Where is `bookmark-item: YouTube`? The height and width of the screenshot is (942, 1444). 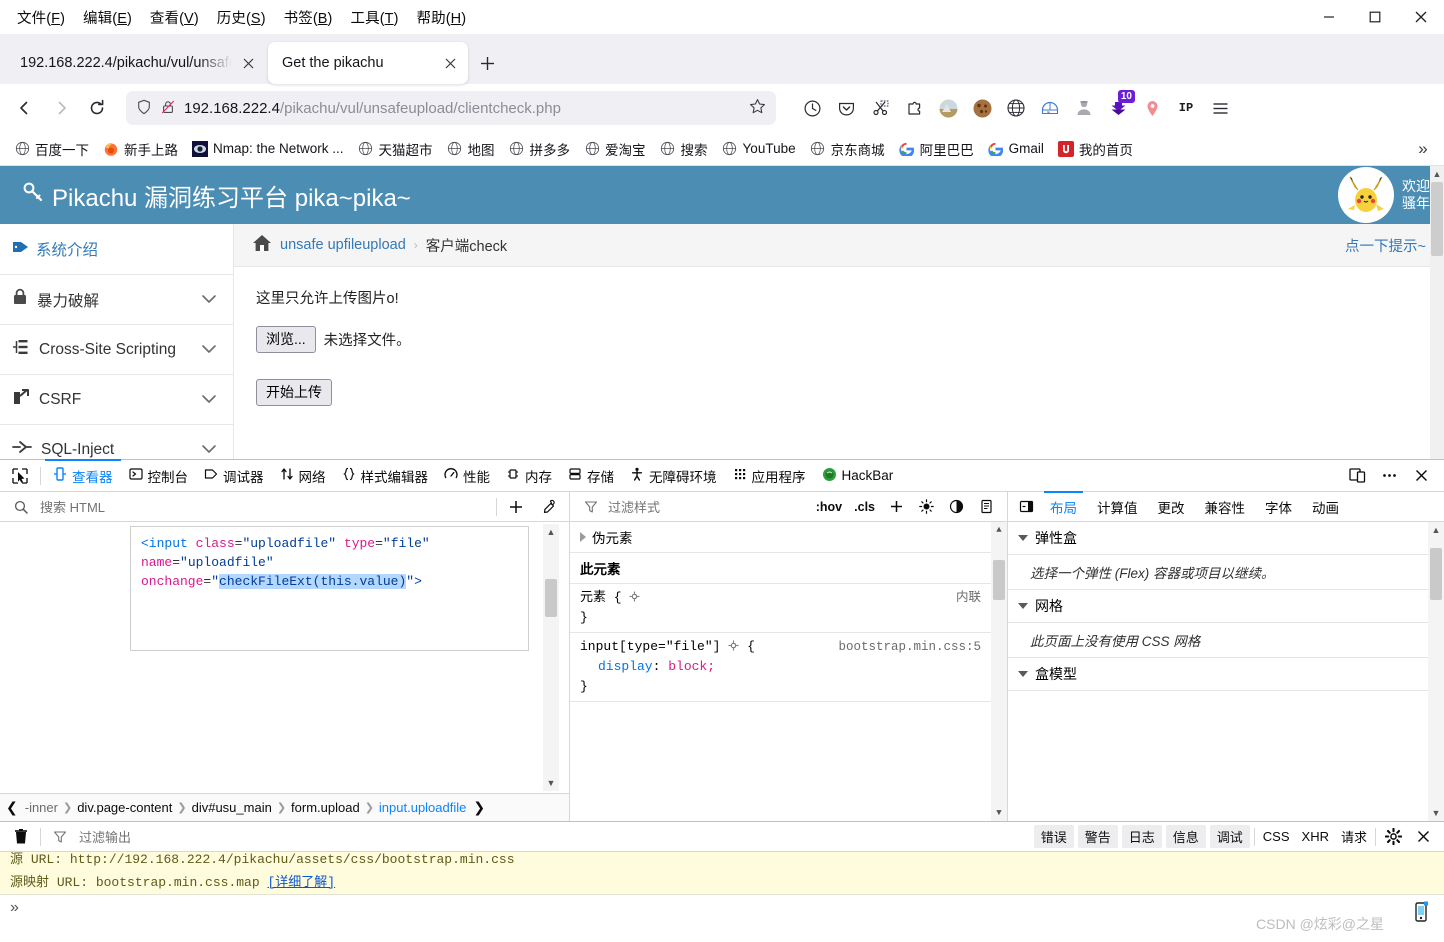 bookmark-item: YouTube is located at coordinates (759, 149).